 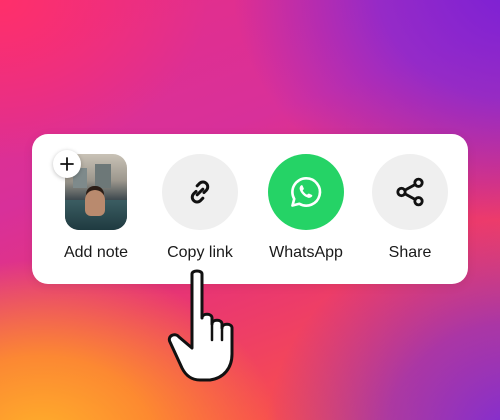 I want to click on share-icon, so click(x=410, y=192).